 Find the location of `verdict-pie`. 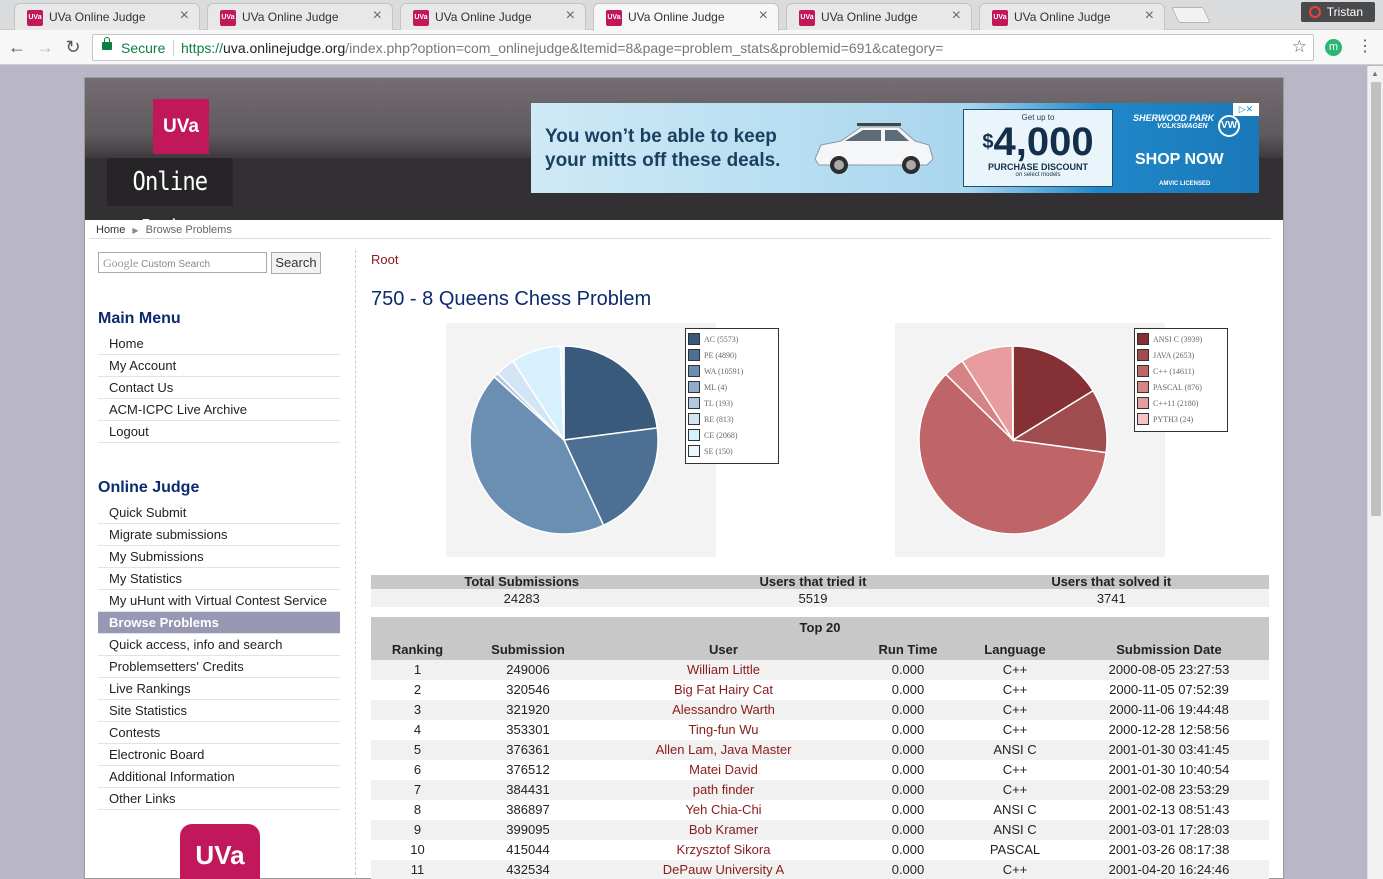

verdict-pie is located at coordinates (564, 440).